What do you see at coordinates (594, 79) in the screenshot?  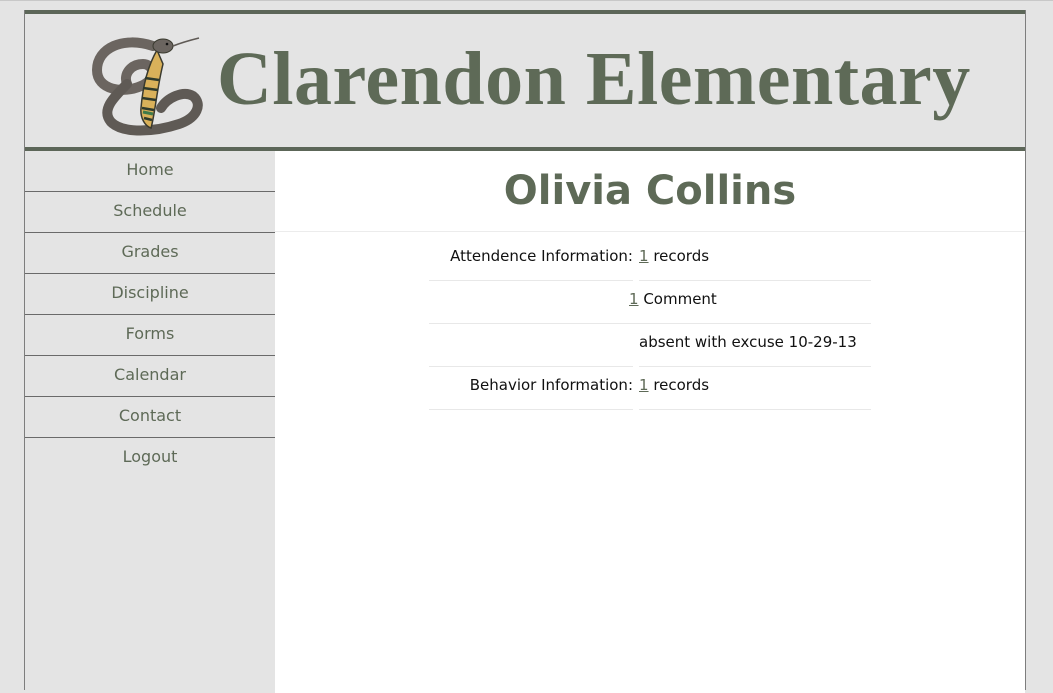 I see `site-title: Clarendon Elementary` at bounding box center [594, 79].